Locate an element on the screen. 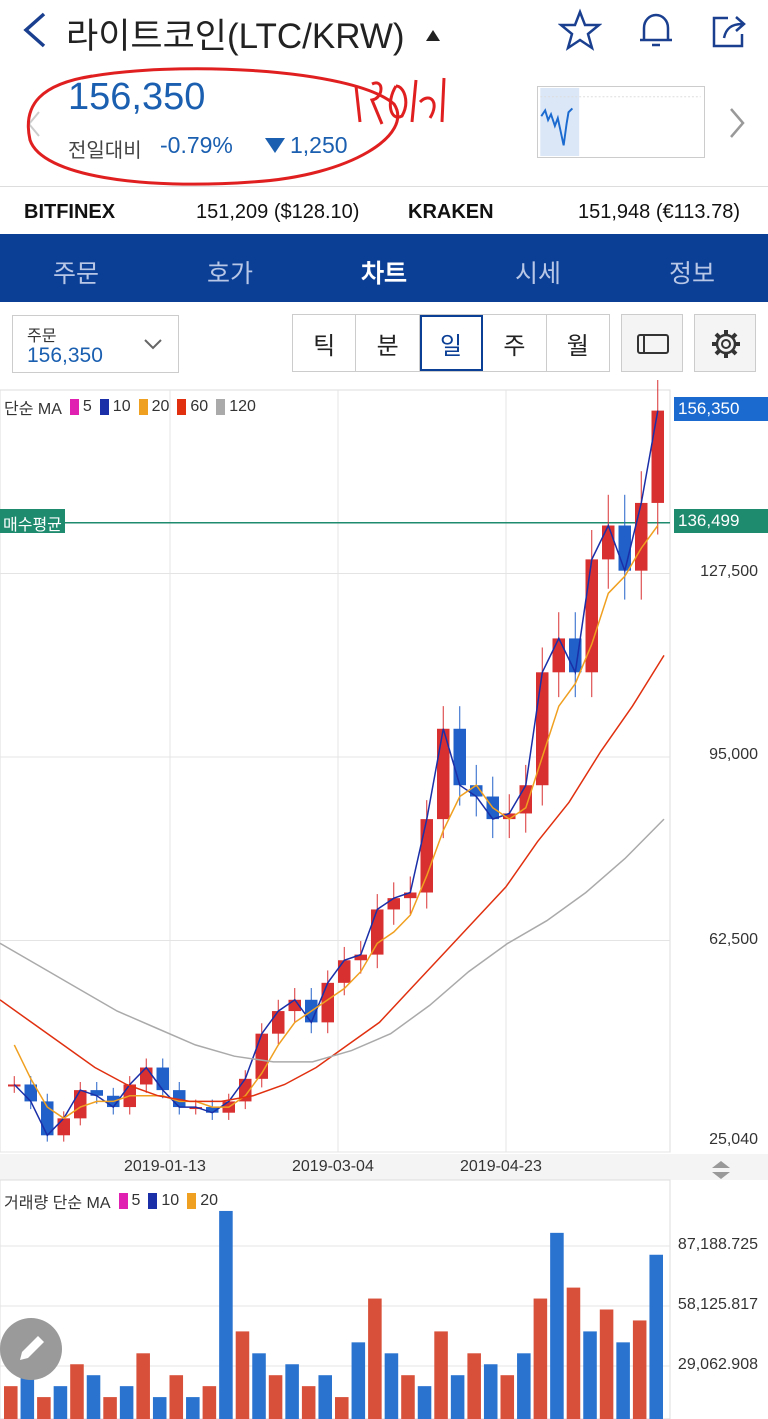  ma120-label: 120 is located at coordinates (242, 406).